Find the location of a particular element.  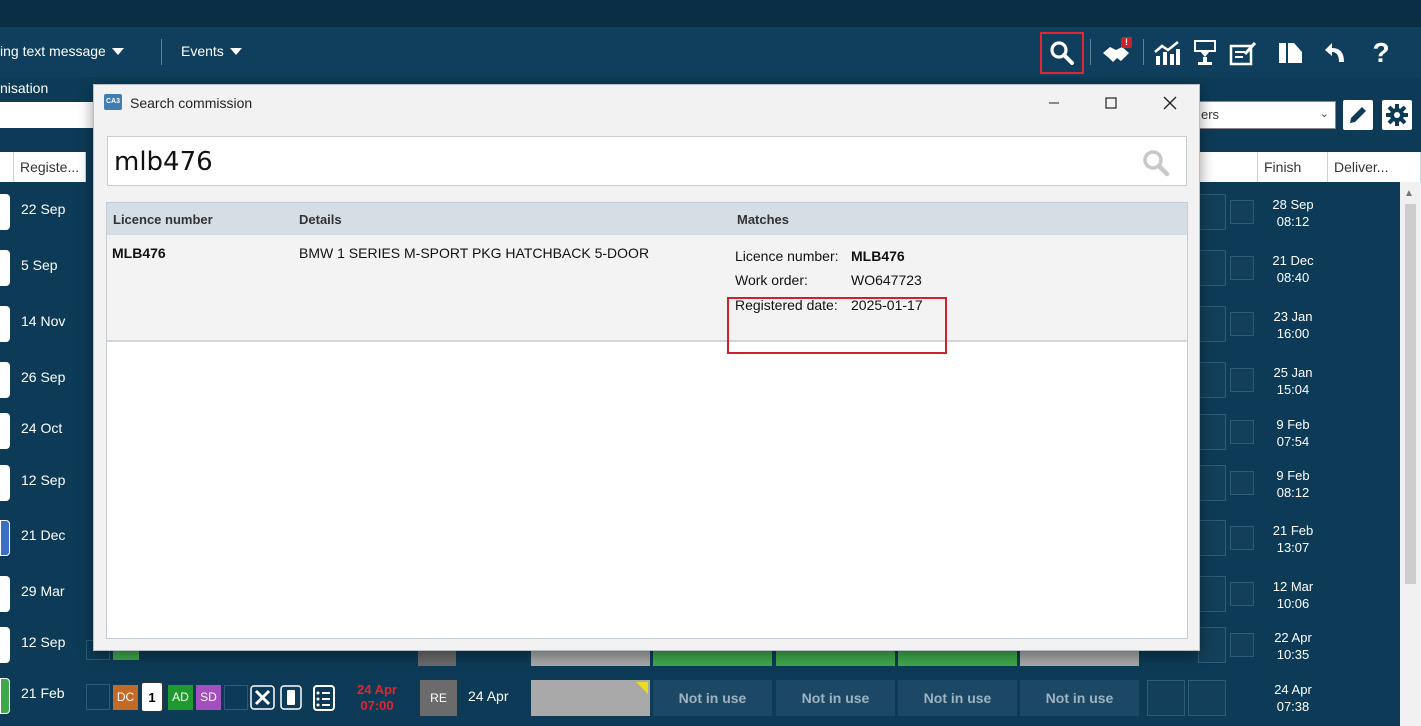

table-row: 22 Sep is located at coordinates (50, 213).